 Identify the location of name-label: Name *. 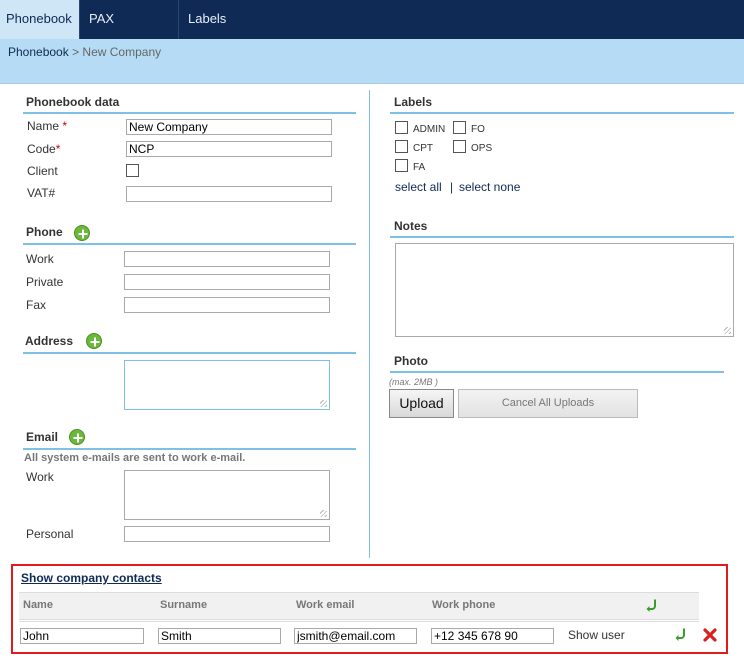
(47, 126).